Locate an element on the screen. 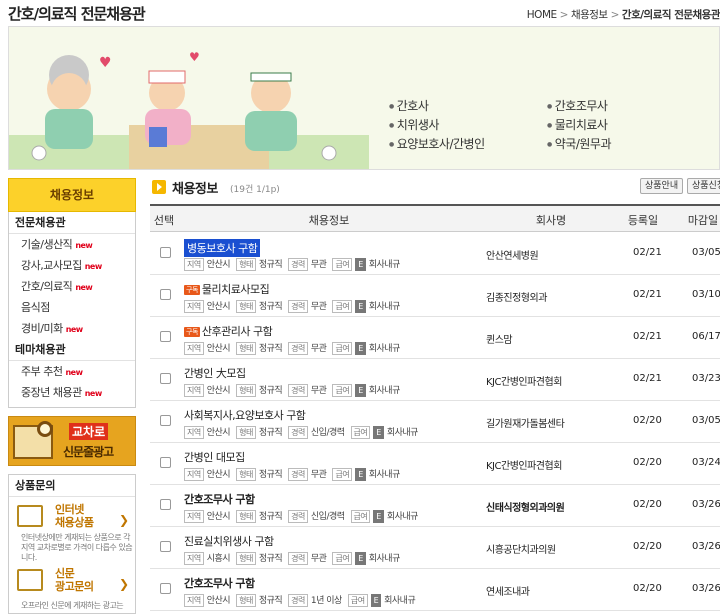  company-name: 시흥공단치과의원 is located at coordinates (521, 548).